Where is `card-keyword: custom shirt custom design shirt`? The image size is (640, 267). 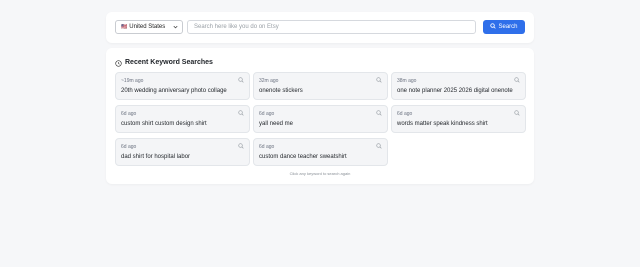 card-keyword: custom shirt custom design shirt is located at coordinates (164, 124).